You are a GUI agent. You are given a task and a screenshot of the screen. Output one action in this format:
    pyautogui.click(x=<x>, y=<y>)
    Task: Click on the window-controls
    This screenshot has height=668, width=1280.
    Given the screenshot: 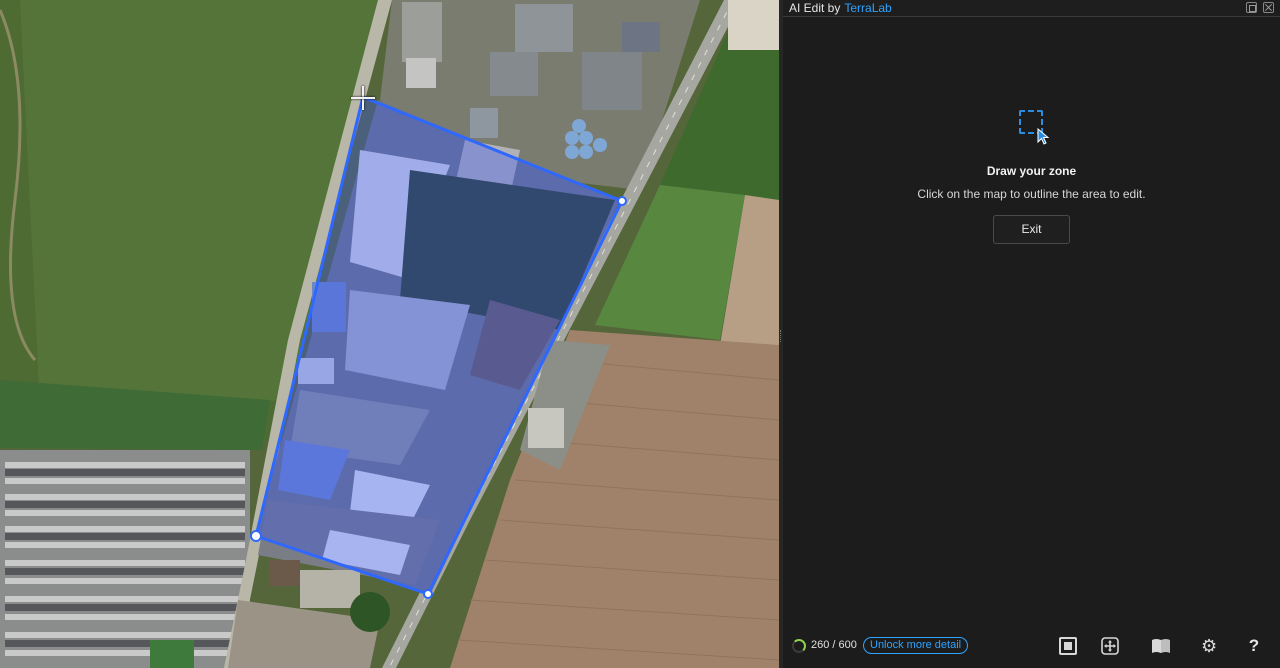 What is the action you would take?
    pyautogui.click(x=1260, y=7)
    